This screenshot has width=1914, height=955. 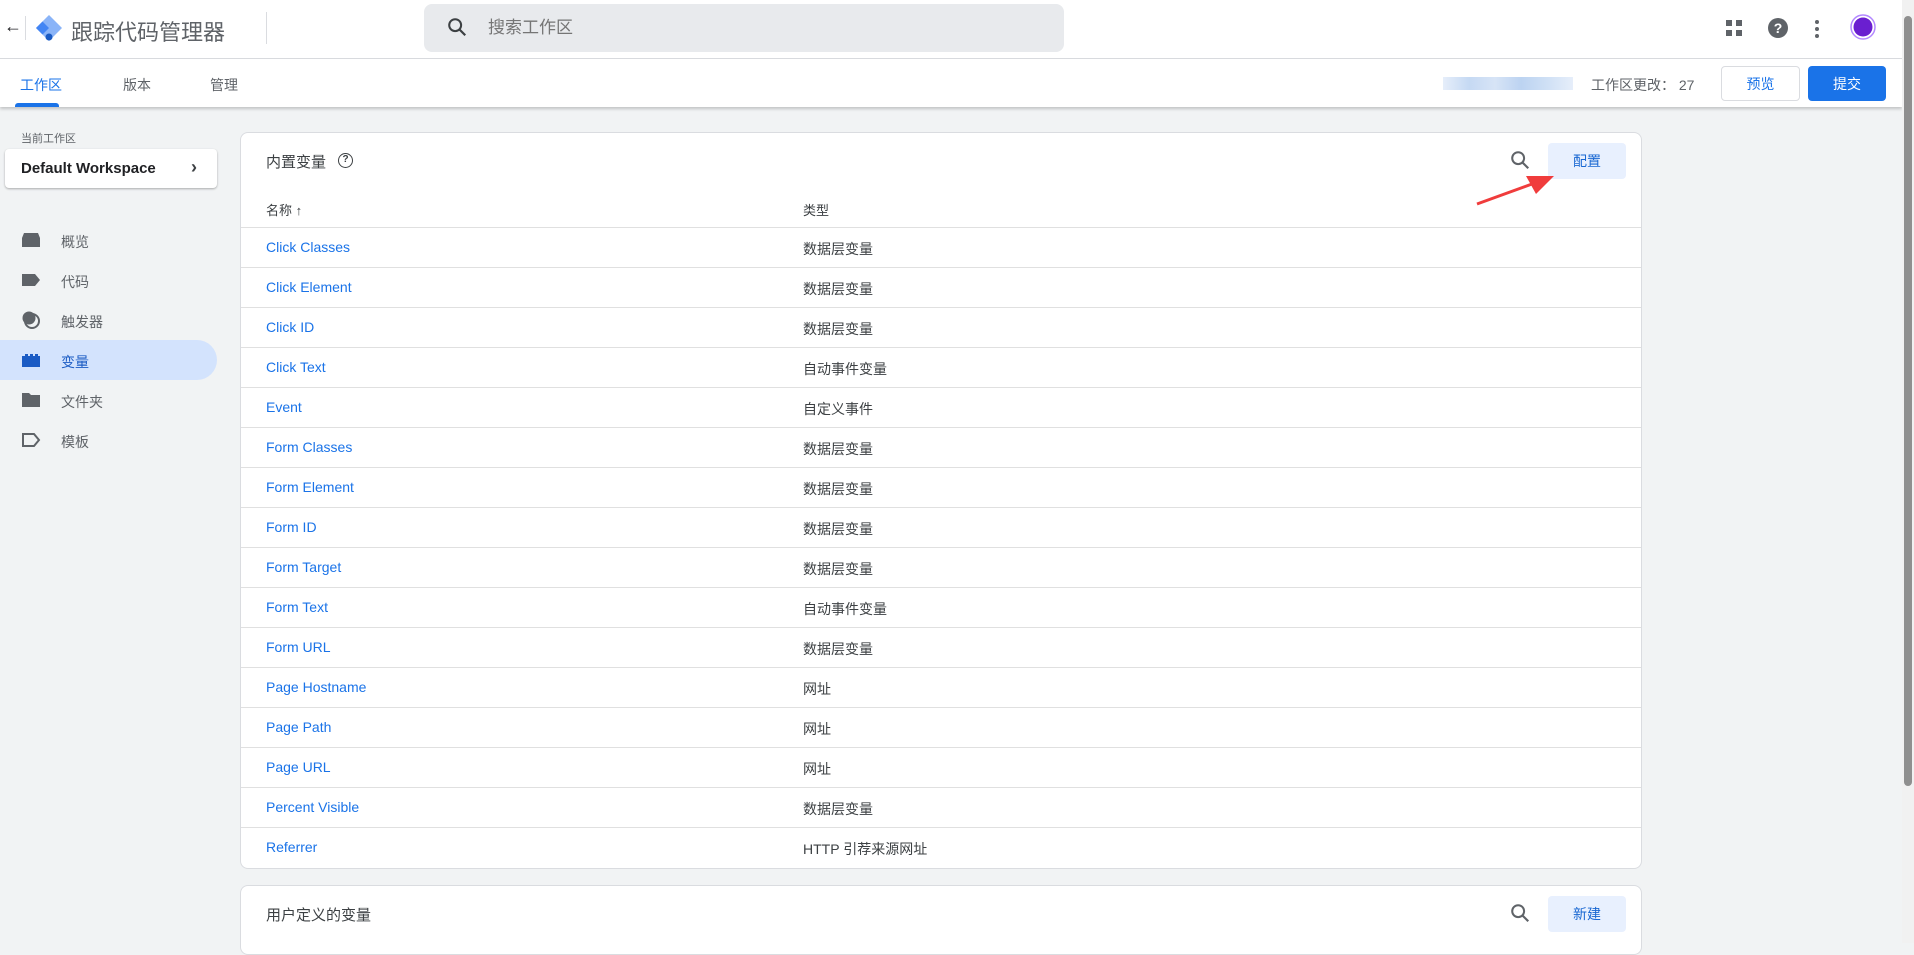 What do you see at coordinates (108, 360) in the screenshot?
I see `sidebar-item-variables: 变量` at bounding box center [108, 360].